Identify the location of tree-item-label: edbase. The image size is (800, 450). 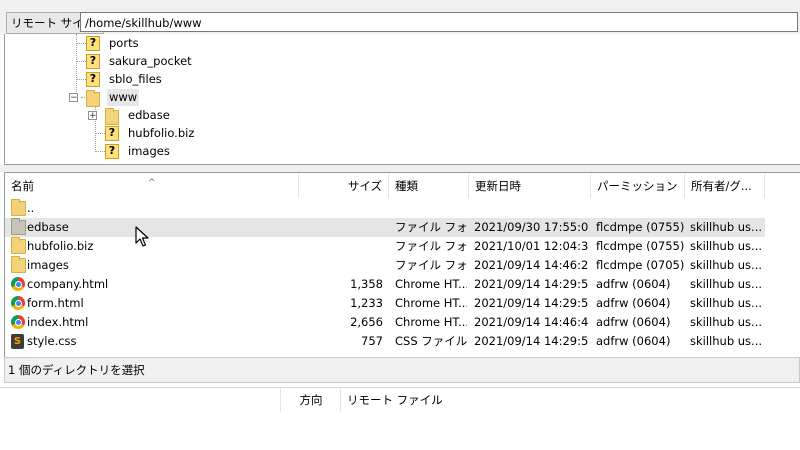
(149, 115).